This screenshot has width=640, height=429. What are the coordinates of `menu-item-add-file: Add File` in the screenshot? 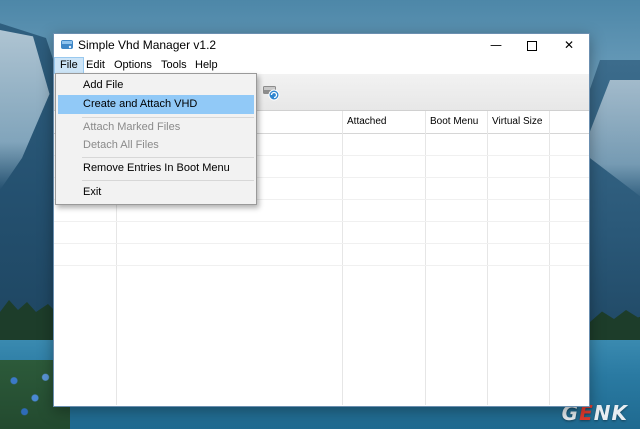 It's located at (156, 85).